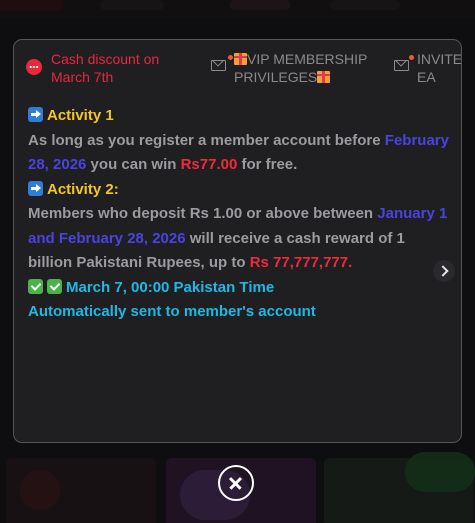 Image resolution: width=475 pixels, height=523 pixels. I want to click on next-arrow-button, so click(444, 271).